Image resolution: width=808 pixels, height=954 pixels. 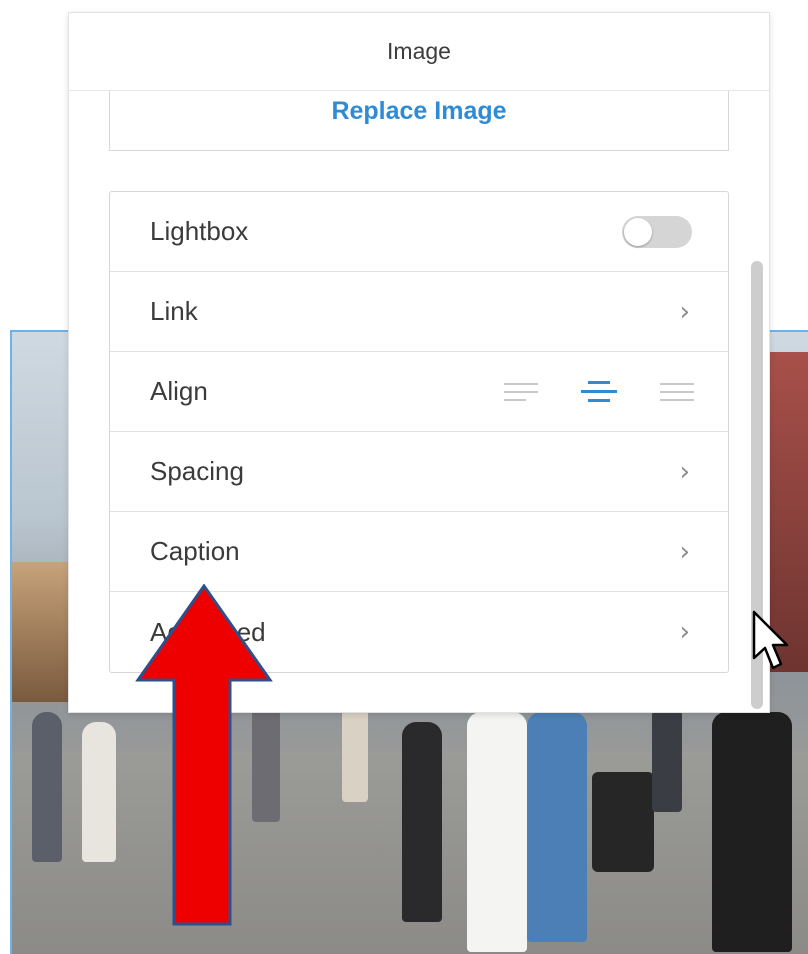 What do you see at coordinates (770, 640) in the screenshot?
I see `mouse-pointer-icon` at bounding box center [770, 640].